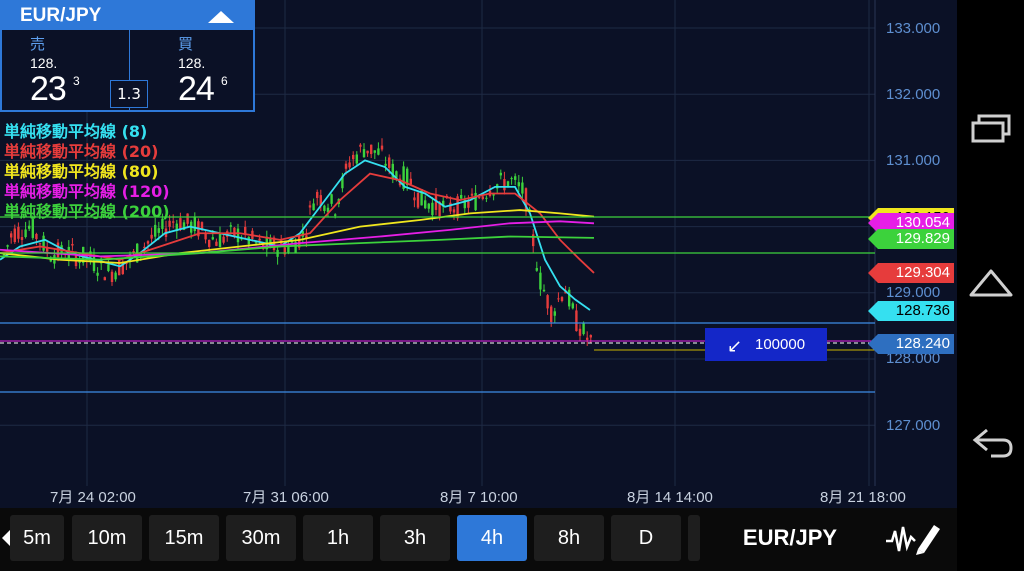  I want to click on recent-apps-button, so click(991, 128).